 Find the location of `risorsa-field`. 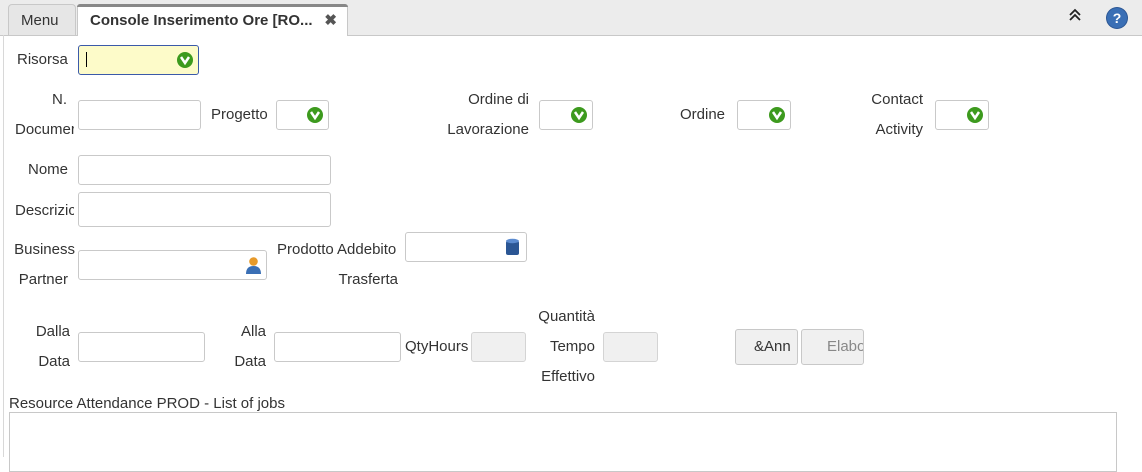

risorsa-field is located at coordinates (138, 60).